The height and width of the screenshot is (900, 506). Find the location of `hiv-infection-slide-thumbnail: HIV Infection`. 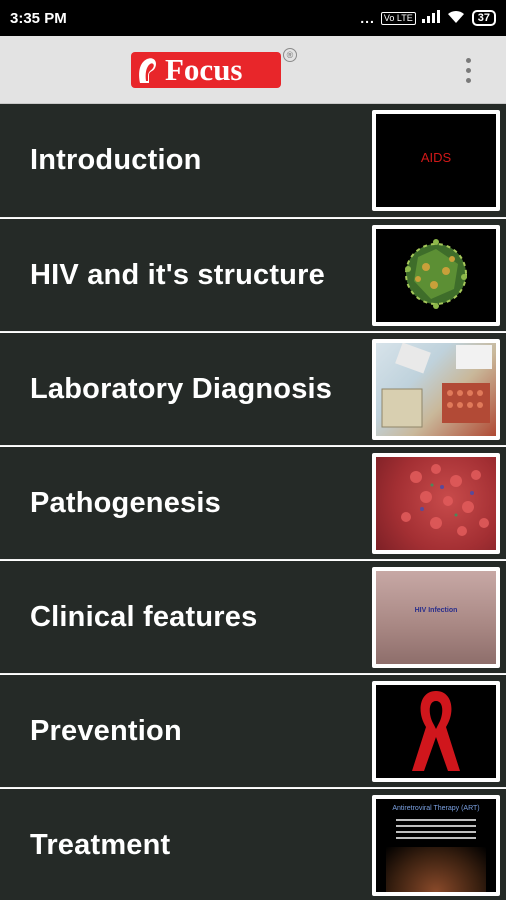

hiv-infection-slide-thumbnail: HIV Infection is located at coordinates (436, 617).